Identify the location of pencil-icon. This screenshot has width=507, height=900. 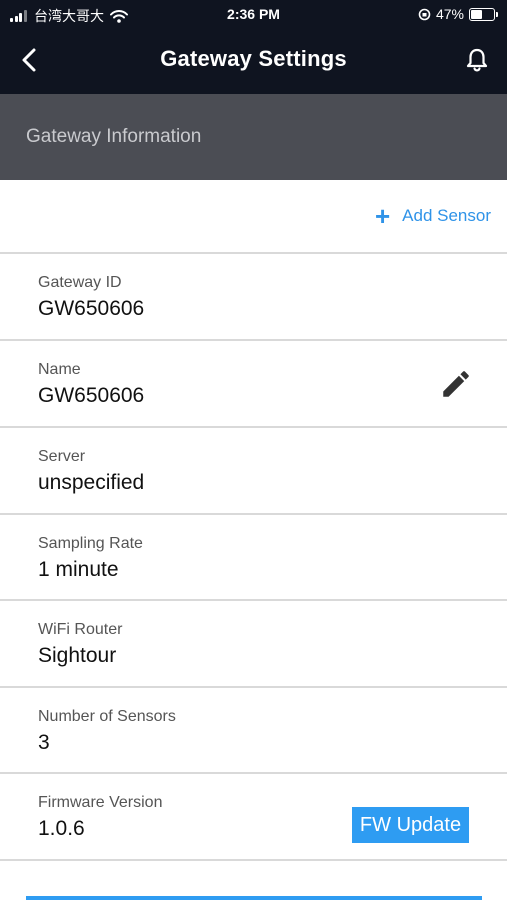
(456, 384).